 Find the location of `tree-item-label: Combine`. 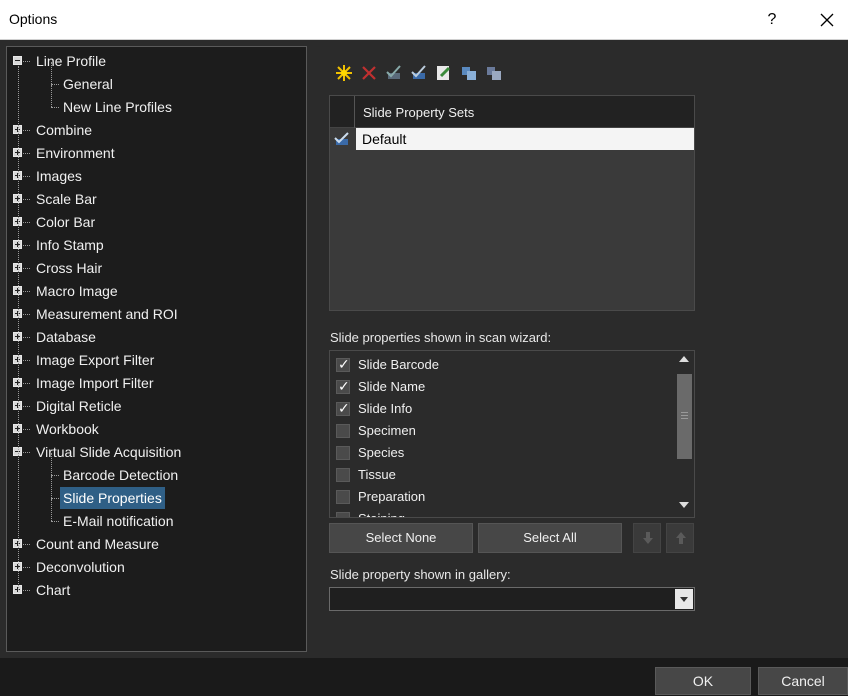

tree-item-label: Combine is located at coordinates (64, 130).